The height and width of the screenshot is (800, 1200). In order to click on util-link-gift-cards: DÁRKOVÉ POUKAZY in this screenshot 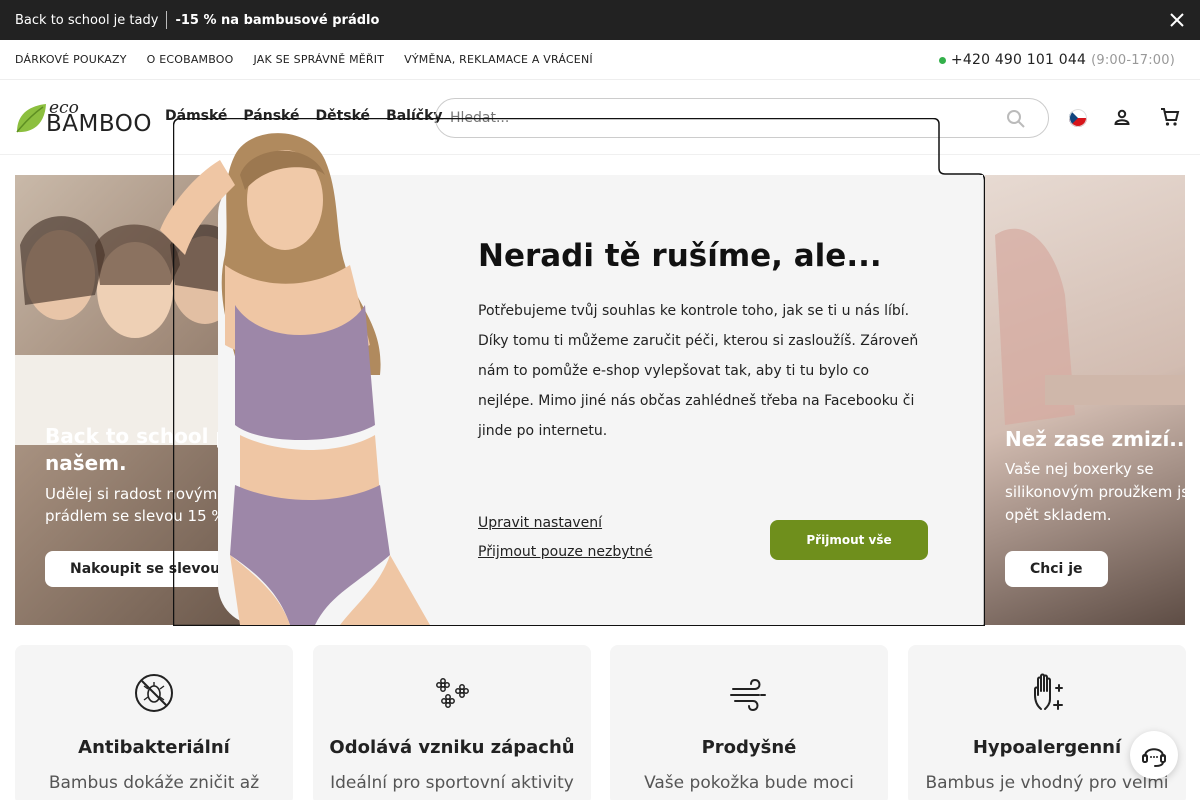, I will do `click(71, 59)`.